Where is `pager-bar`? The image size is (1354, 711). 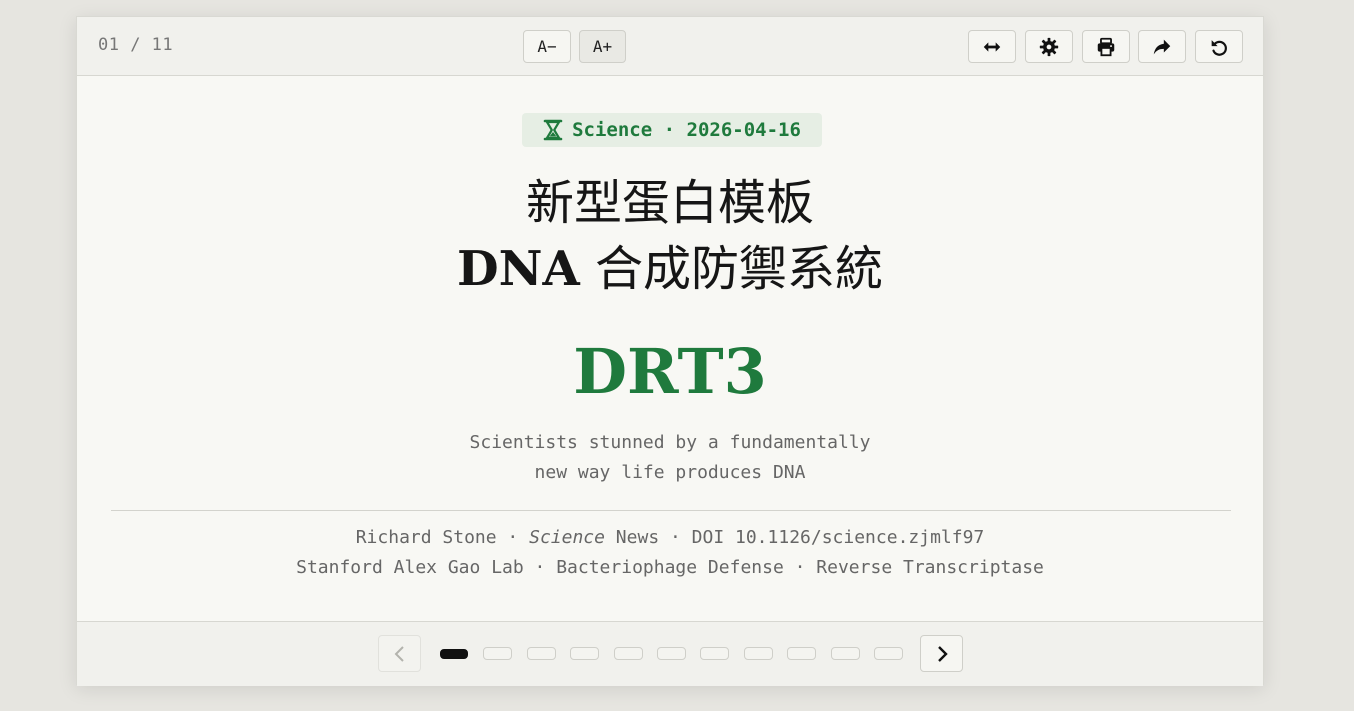 pager-bar is located at coordinates (670, 653).